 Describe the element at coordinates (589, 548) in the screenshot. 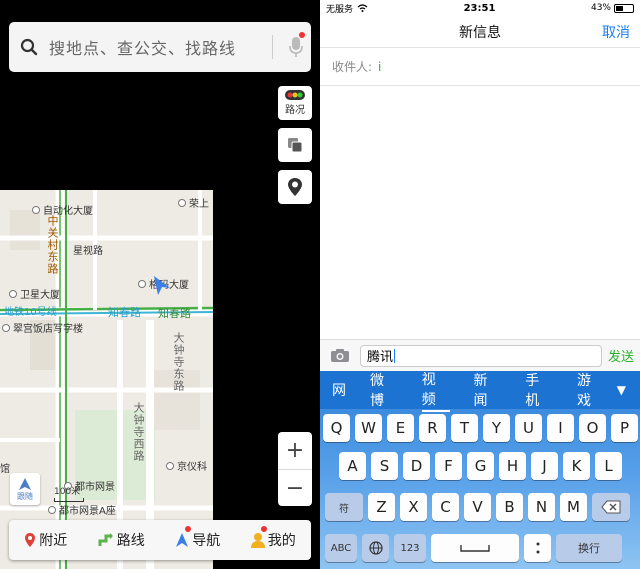

I see `return-key: 换行` at that location.